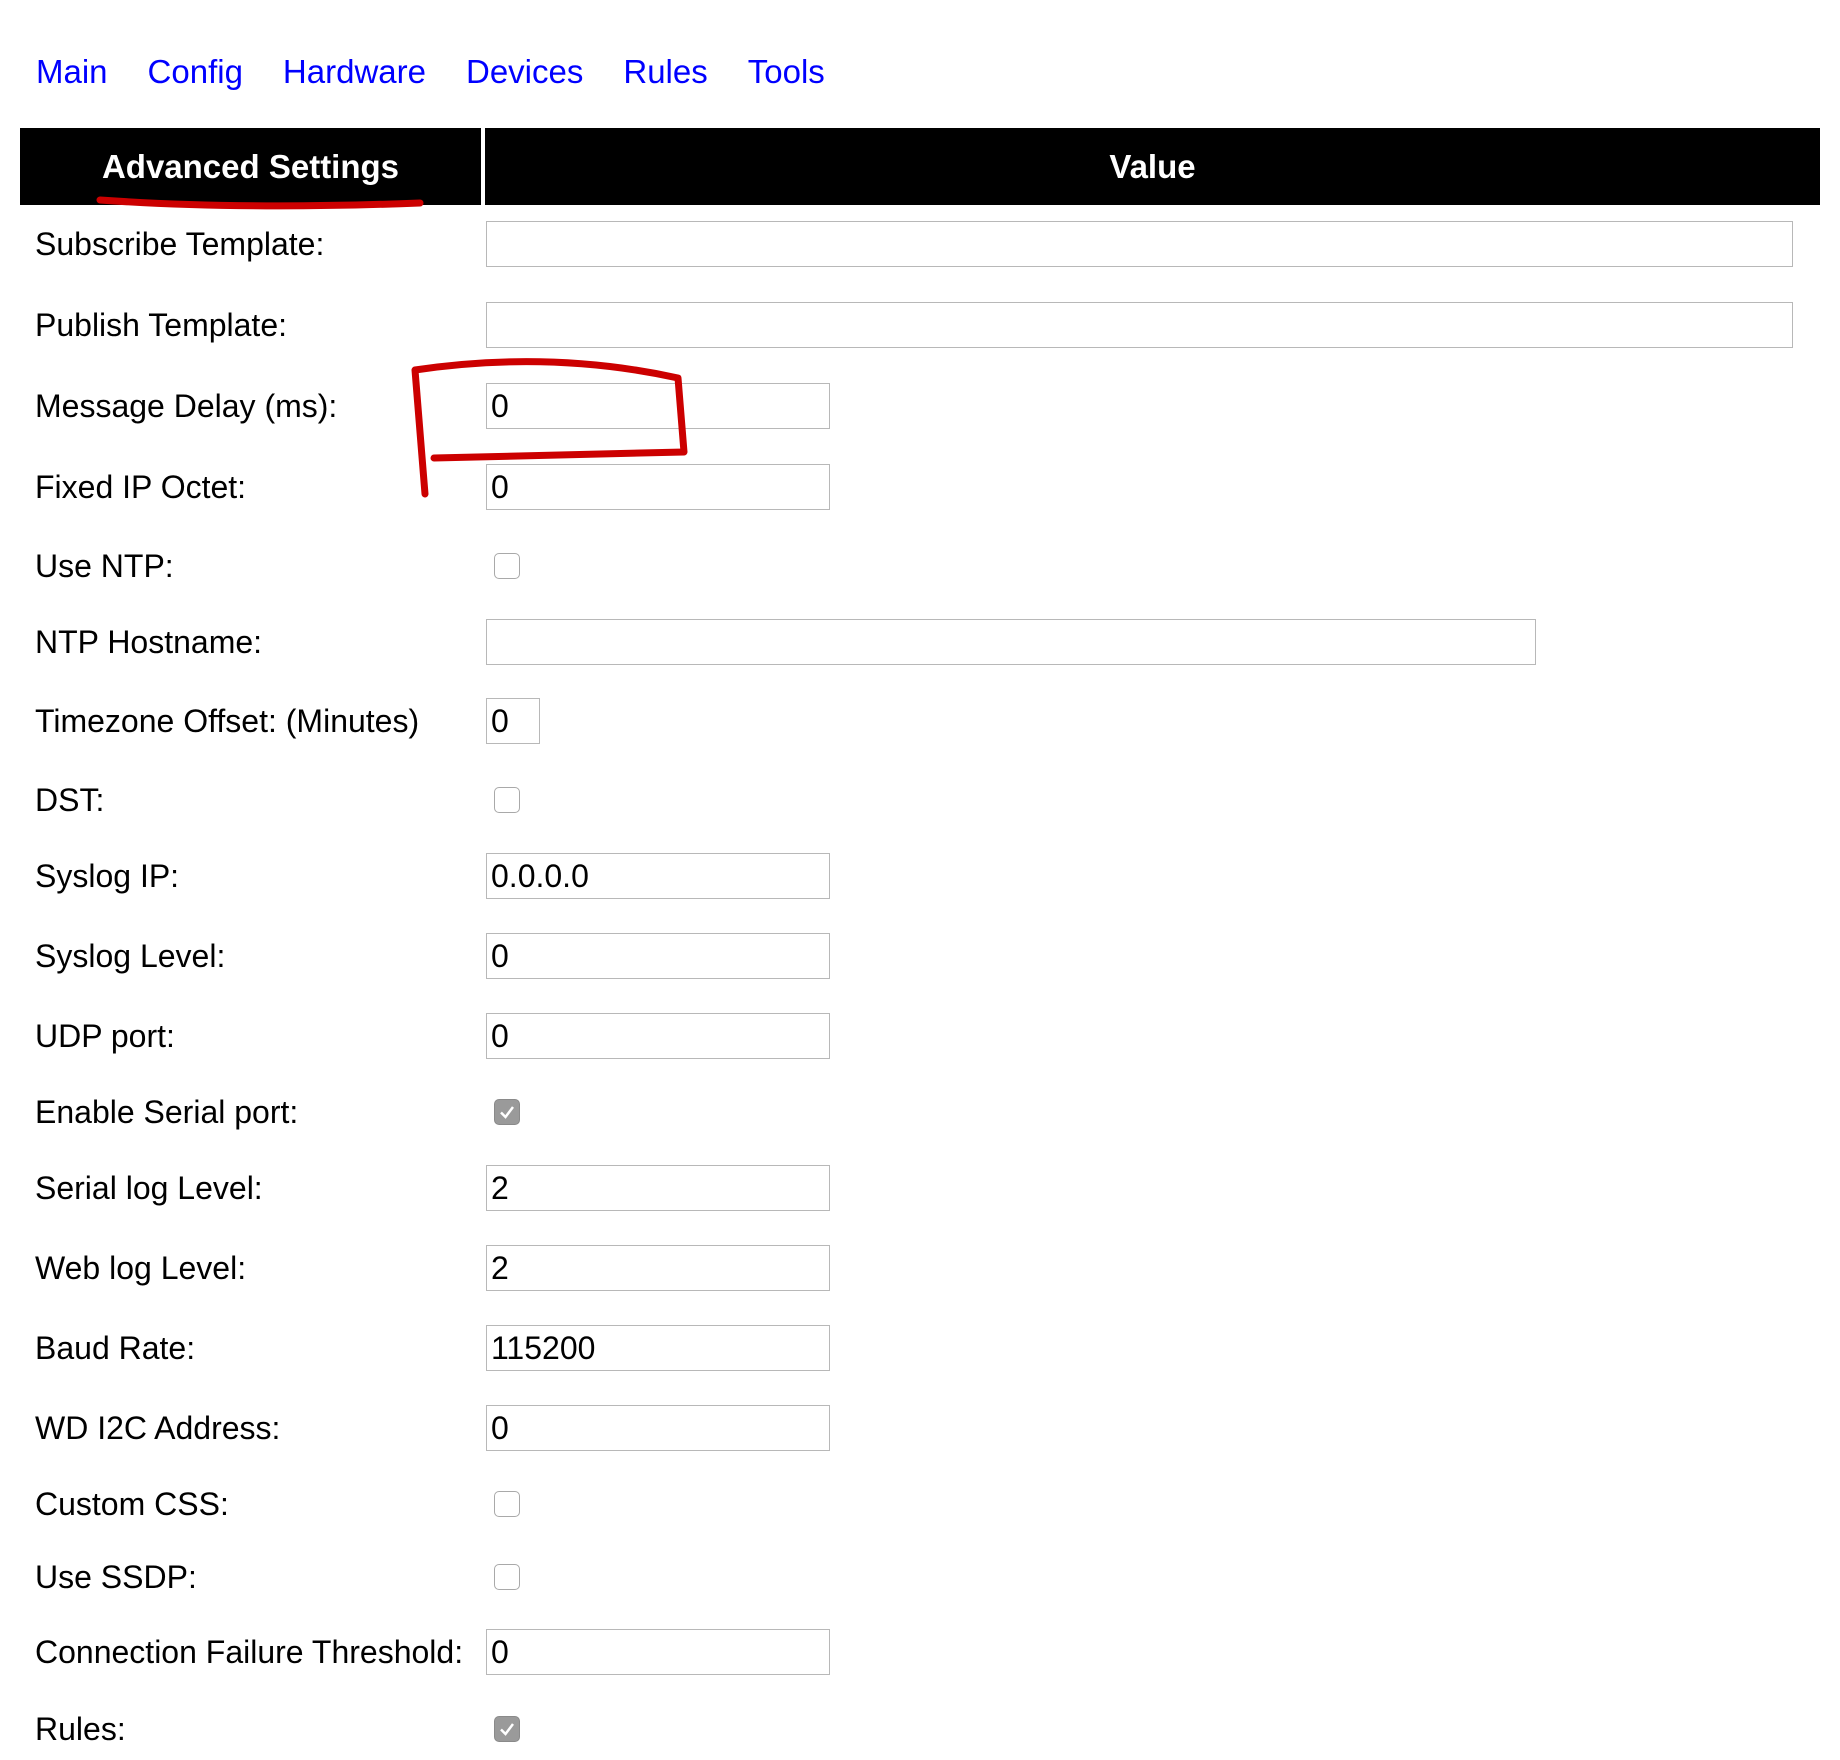  I want to click on syslog-ip-label: Syslog IP:, so click(107, 875).